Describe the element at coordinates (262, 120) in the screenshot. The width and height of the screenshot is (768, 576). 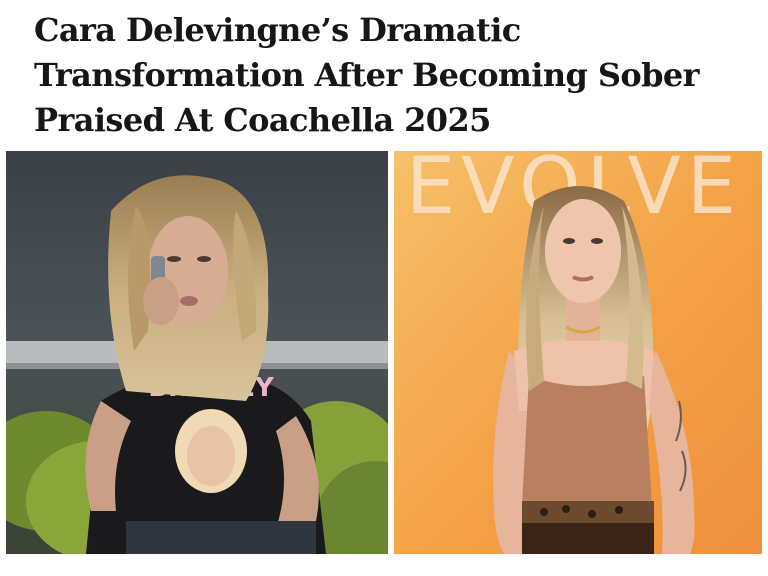
I see `headline-line-3: Praised At Coachella 2025` at that location.